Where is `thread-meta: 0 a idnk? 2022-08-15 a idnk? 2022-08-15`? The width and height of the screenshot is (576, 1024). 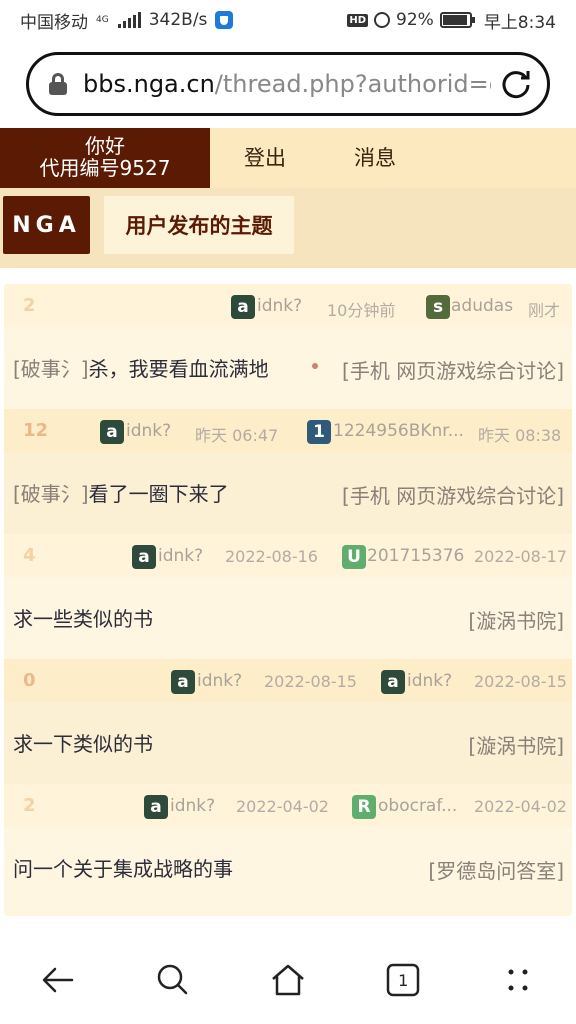 thread-meta: 0 a idnk? 2022-08-15 a idnk? 2022-08-15 is located at coordinates (288, 680).